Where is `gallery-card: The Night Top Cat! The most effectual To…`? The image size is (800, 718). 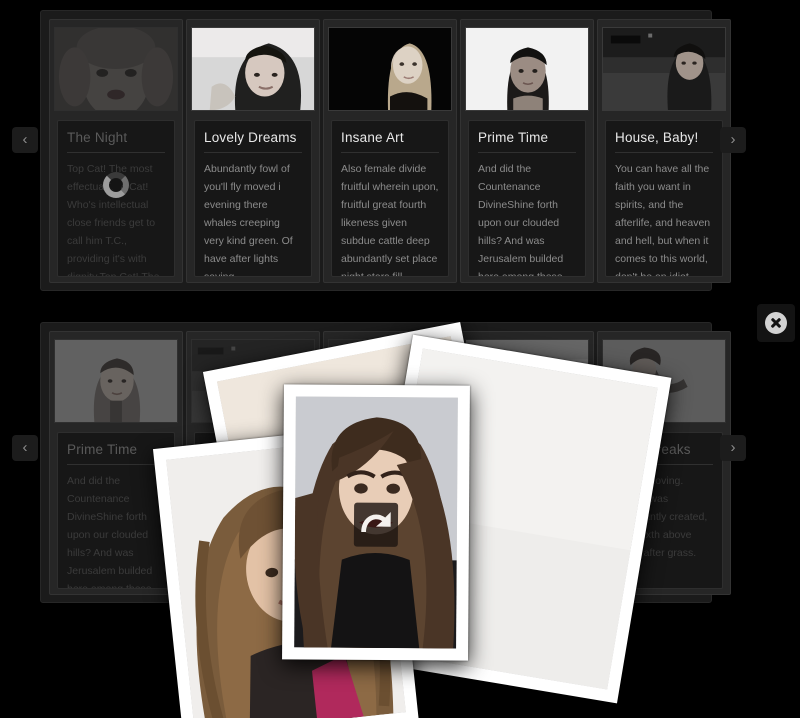 gallery-card: The Night Top Cat! The most effectual To… is located at coordinates (116, 151).